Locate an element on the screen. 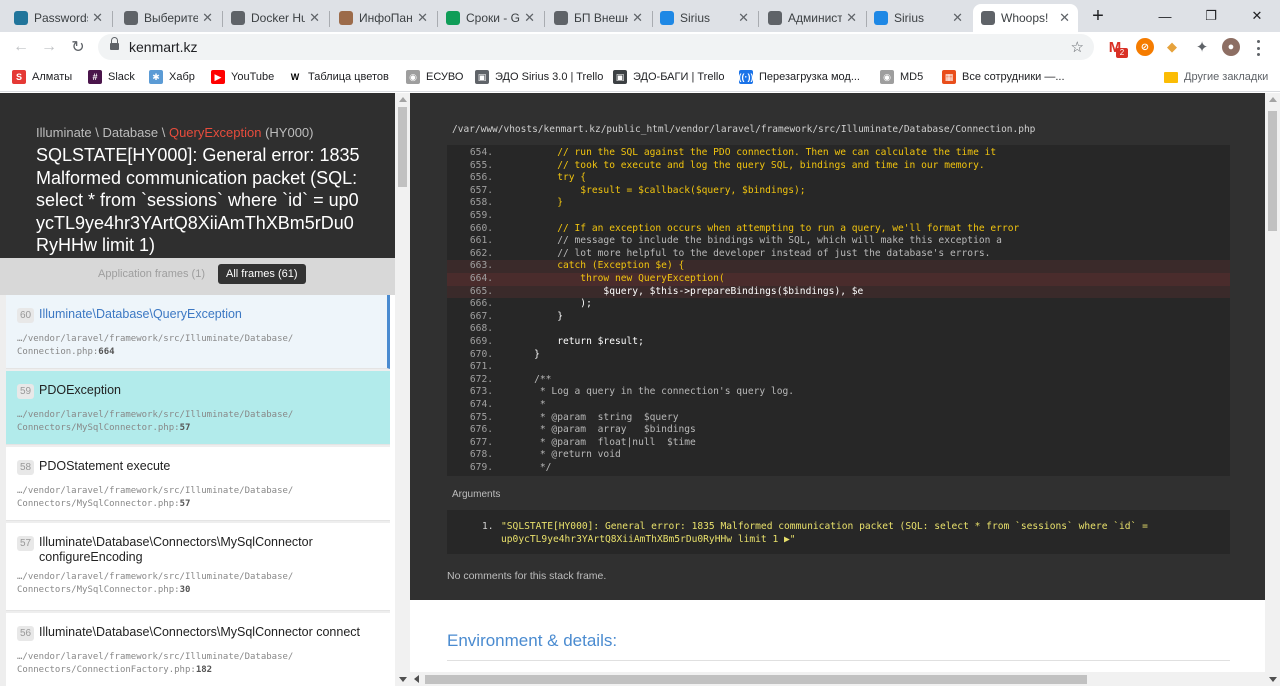  bookmark-label: ЕСУВО is located at coordinates (445, 77).